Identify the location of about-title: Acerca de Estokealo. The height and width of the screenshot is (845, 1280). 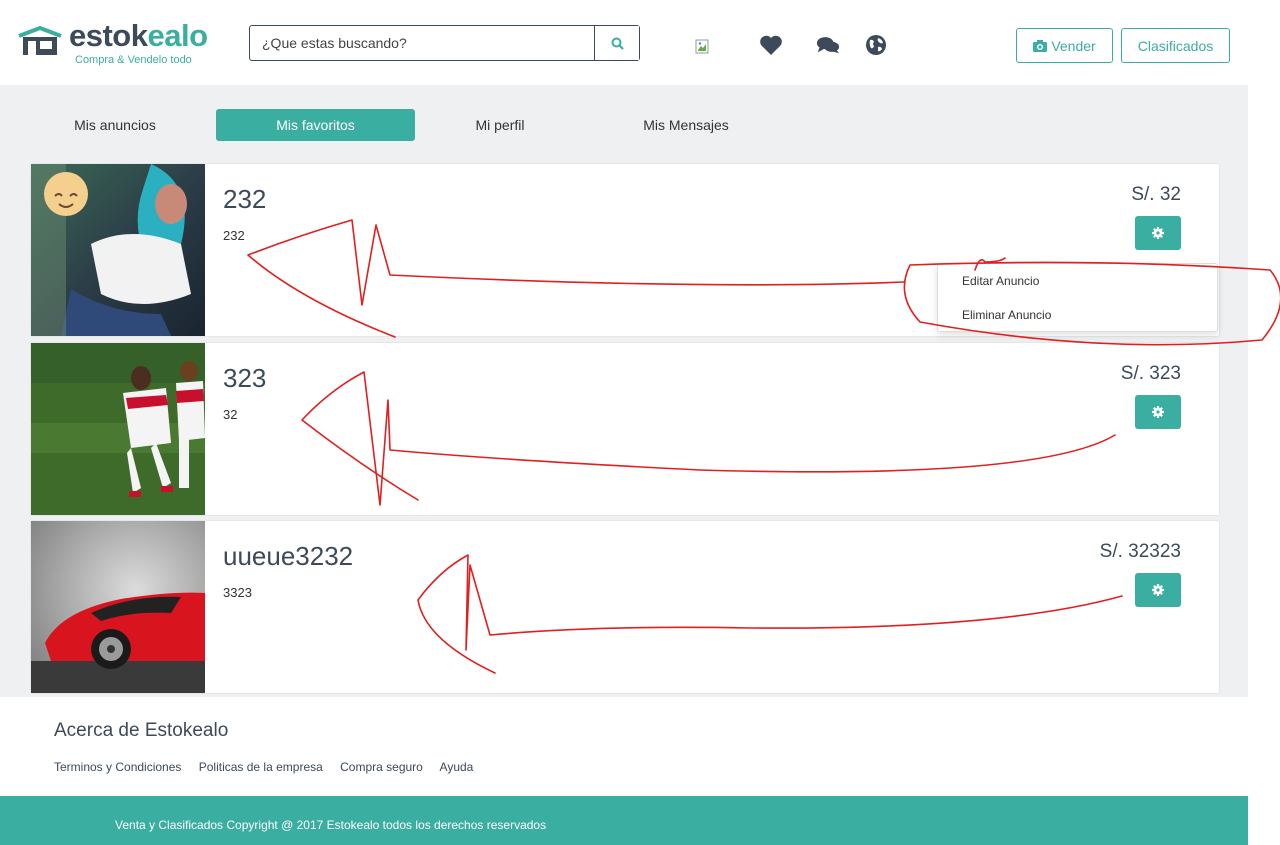
(141, 730).